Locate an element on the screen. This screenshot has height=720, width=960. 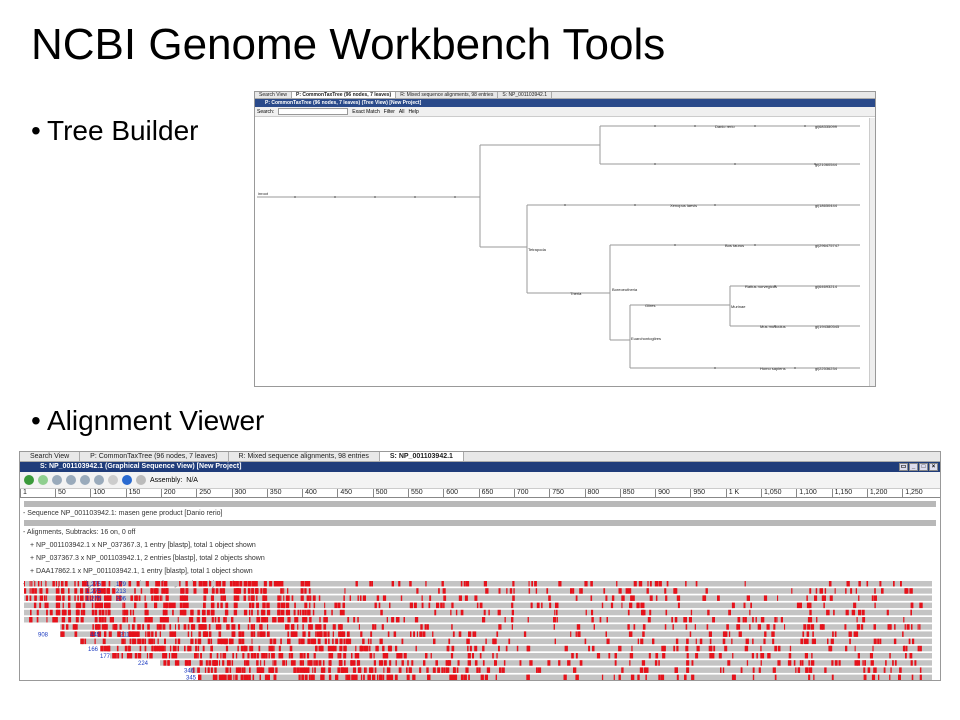
minimize-icon: _ is located at coordinates (913, 467).